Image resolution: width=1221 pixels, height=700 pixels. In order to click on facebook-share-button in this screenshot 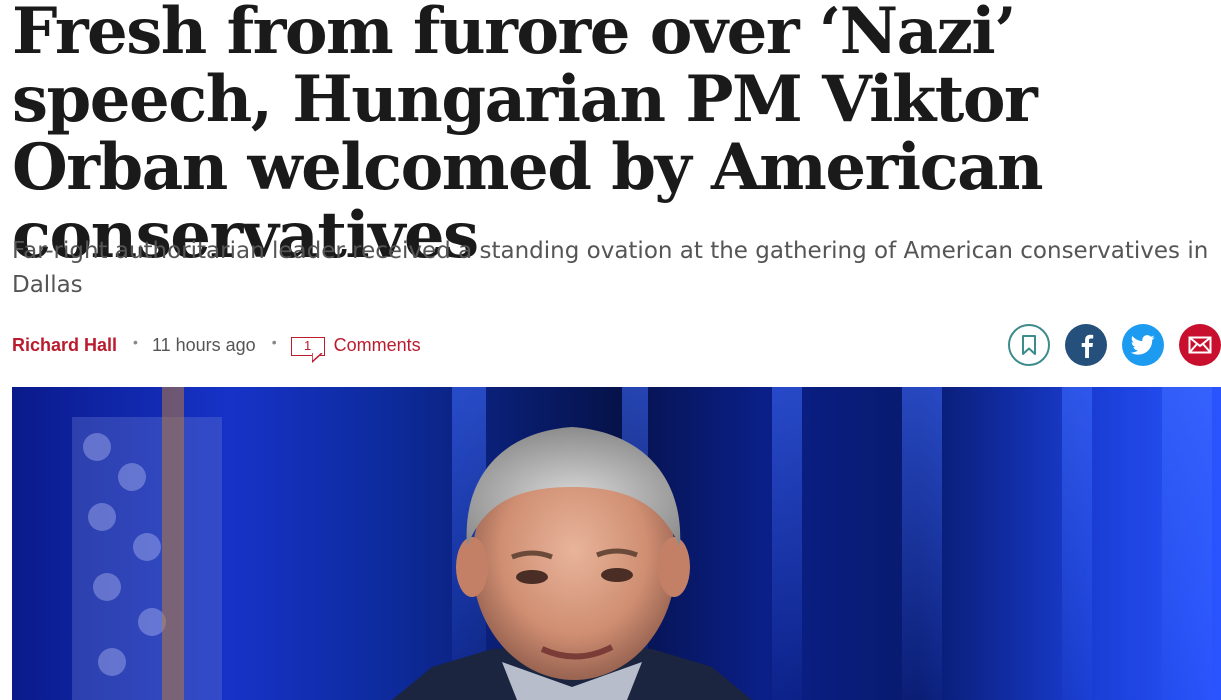, I will do `click(1086, 345)`.